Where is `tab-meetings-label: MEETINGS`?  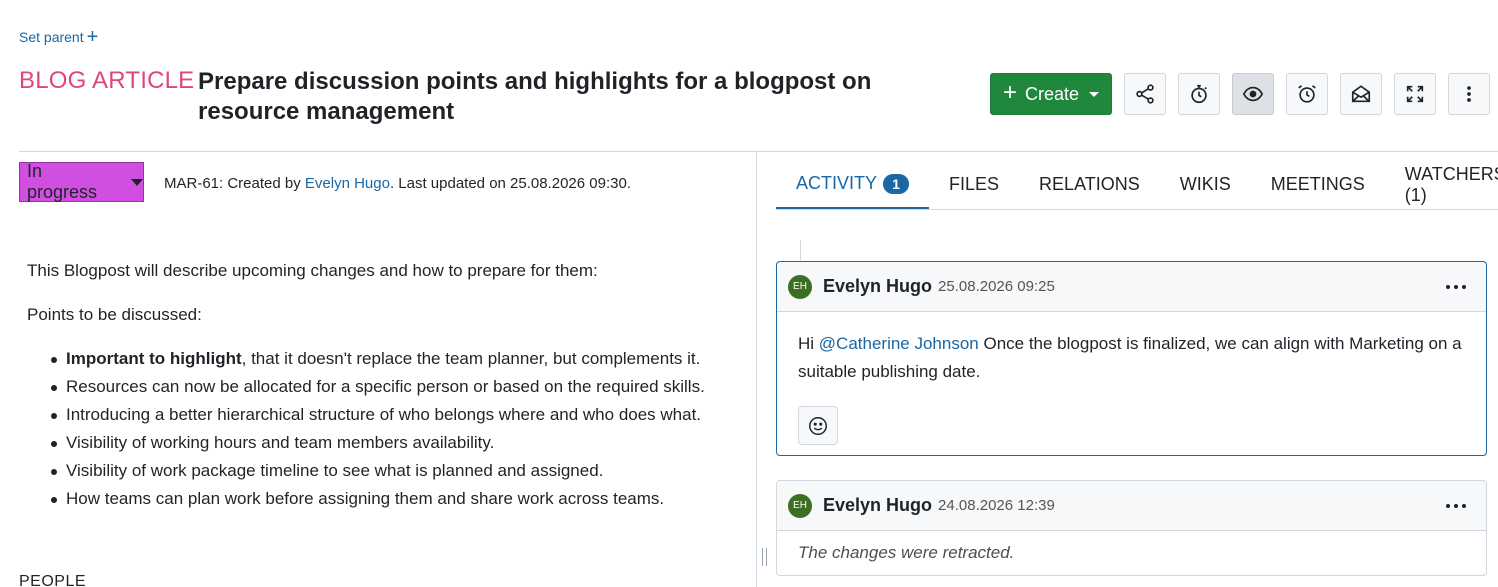
tab-meetings-label: MEETINGS is located at coordinates (1317, 184).